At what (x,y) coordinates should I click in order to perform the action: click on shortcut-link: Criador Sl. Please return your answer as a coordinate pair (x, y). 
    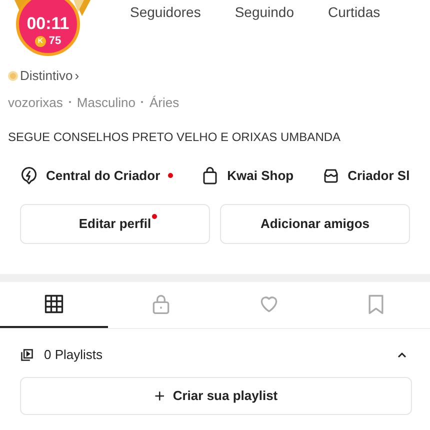
    Looking at the image, I should click on (379, 176).